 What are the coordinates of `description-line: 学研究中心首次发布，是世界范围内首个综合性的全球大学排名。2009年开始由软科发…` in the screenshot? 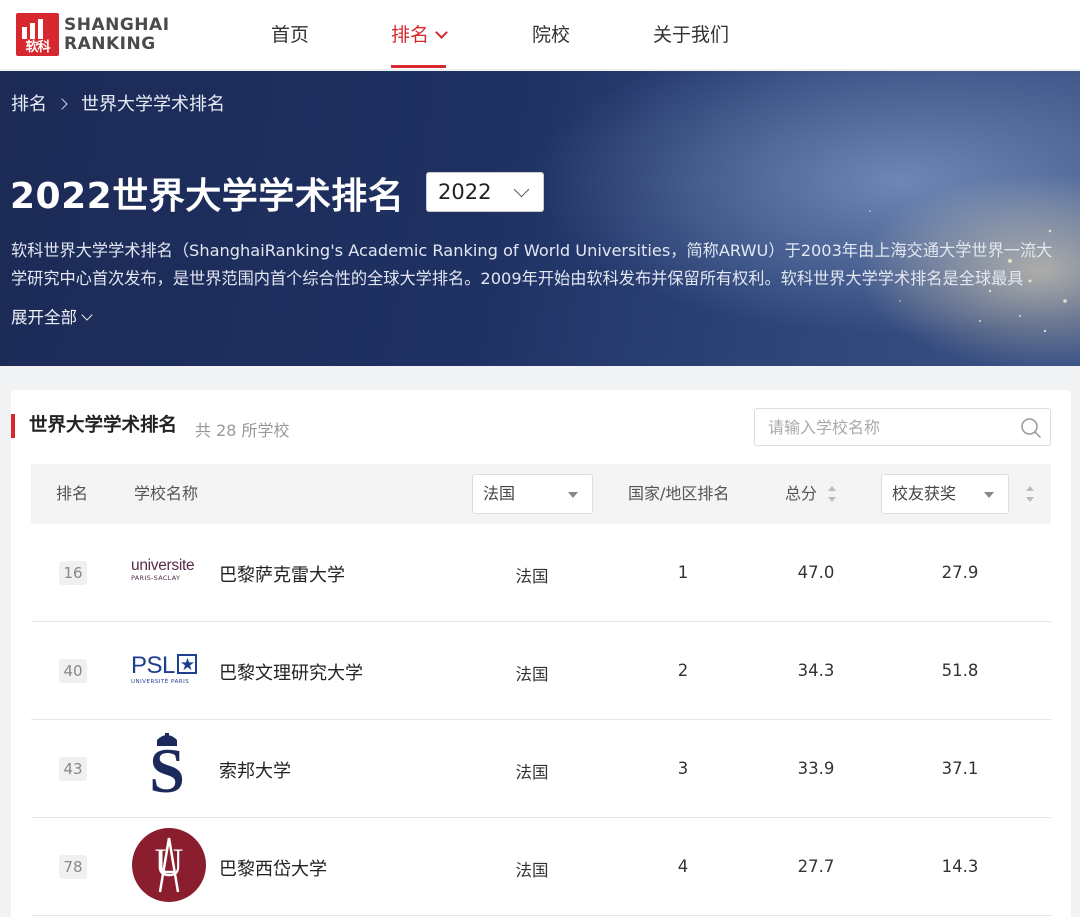 It's located at (517, 278).